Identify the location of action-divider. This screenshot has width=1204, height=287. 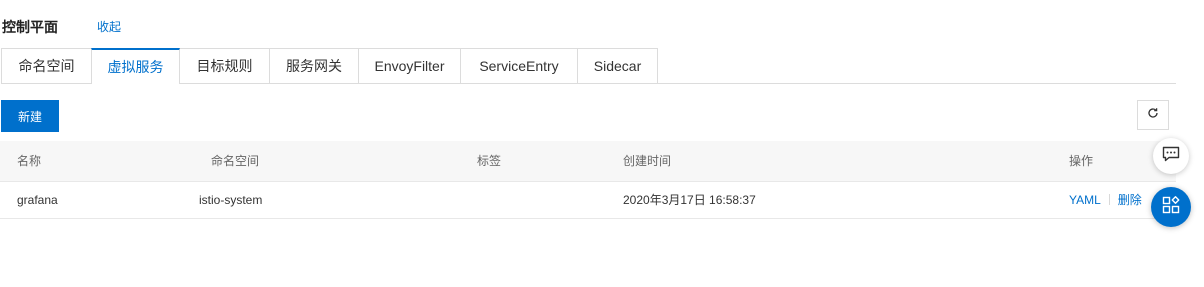
(1109, 199).